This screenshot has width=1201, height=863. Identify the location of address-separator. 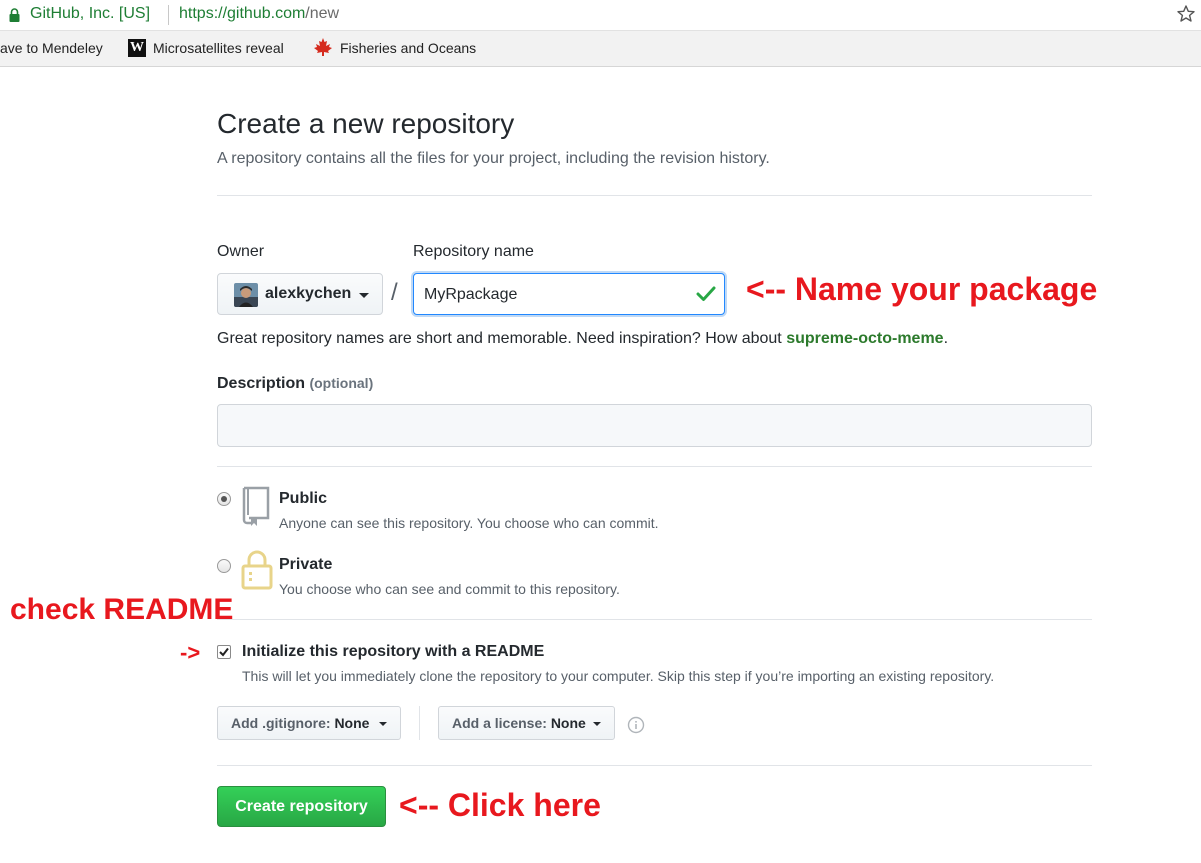
(168, 15).